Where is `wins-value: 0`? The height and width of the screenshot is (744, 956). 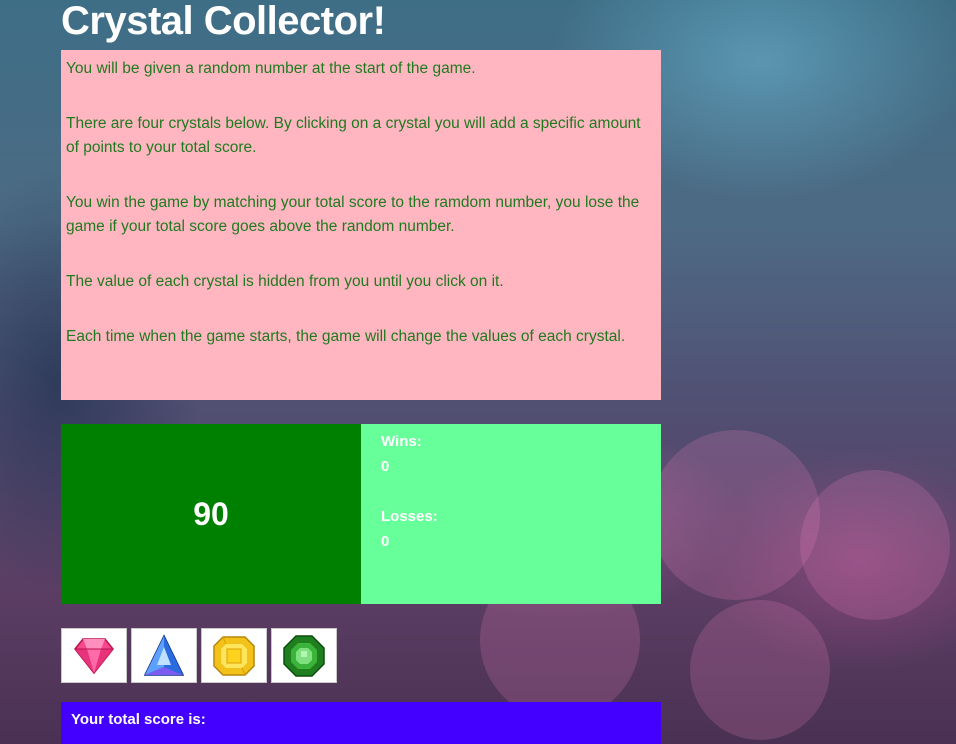
wins-value: 0 is located at coordinates (385, 466).